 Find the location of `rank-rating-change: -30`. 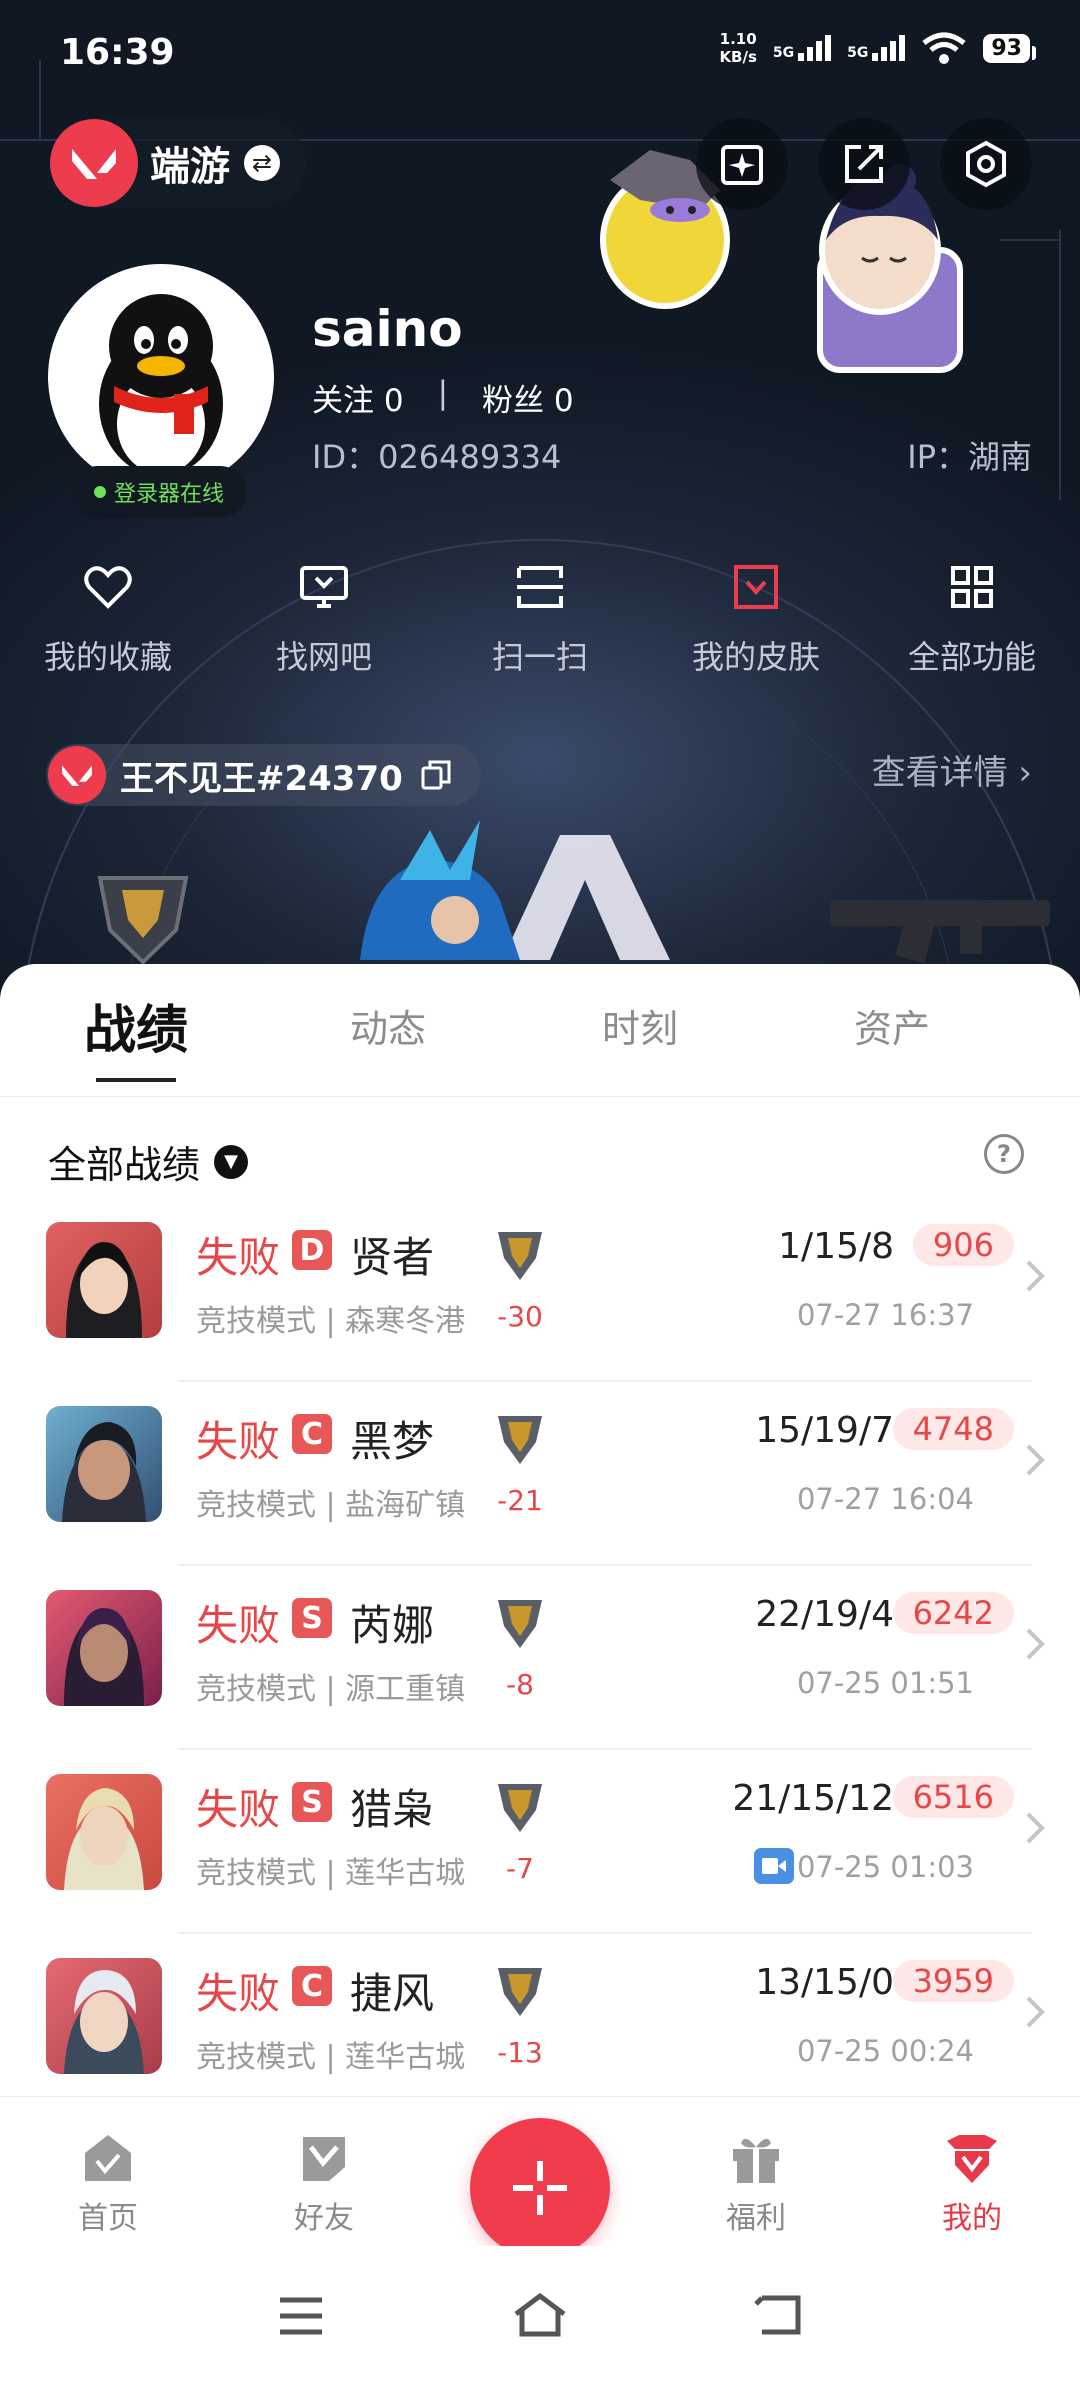

rank-rating-change: -30 is located at coordinates (520, 1316).